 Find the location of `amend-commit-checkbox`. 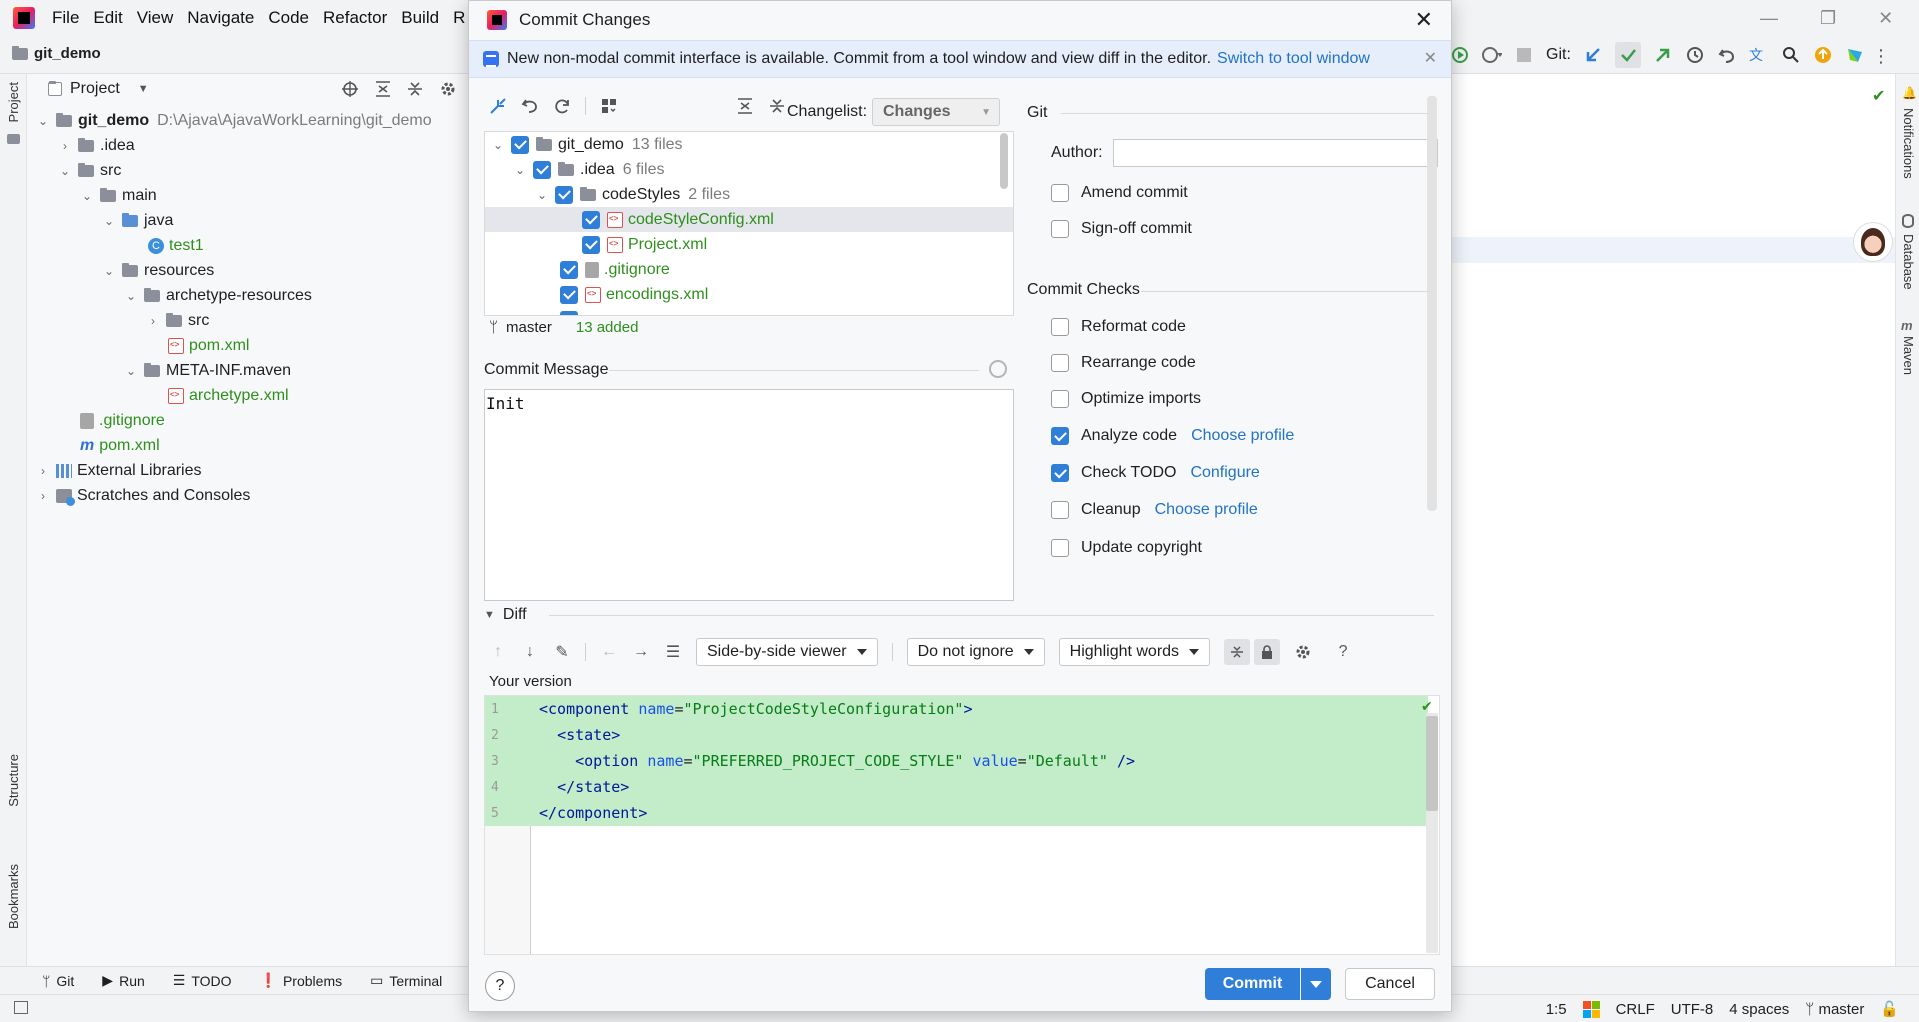

amend-commit-checkbox is located at coordinates (1060, 193).